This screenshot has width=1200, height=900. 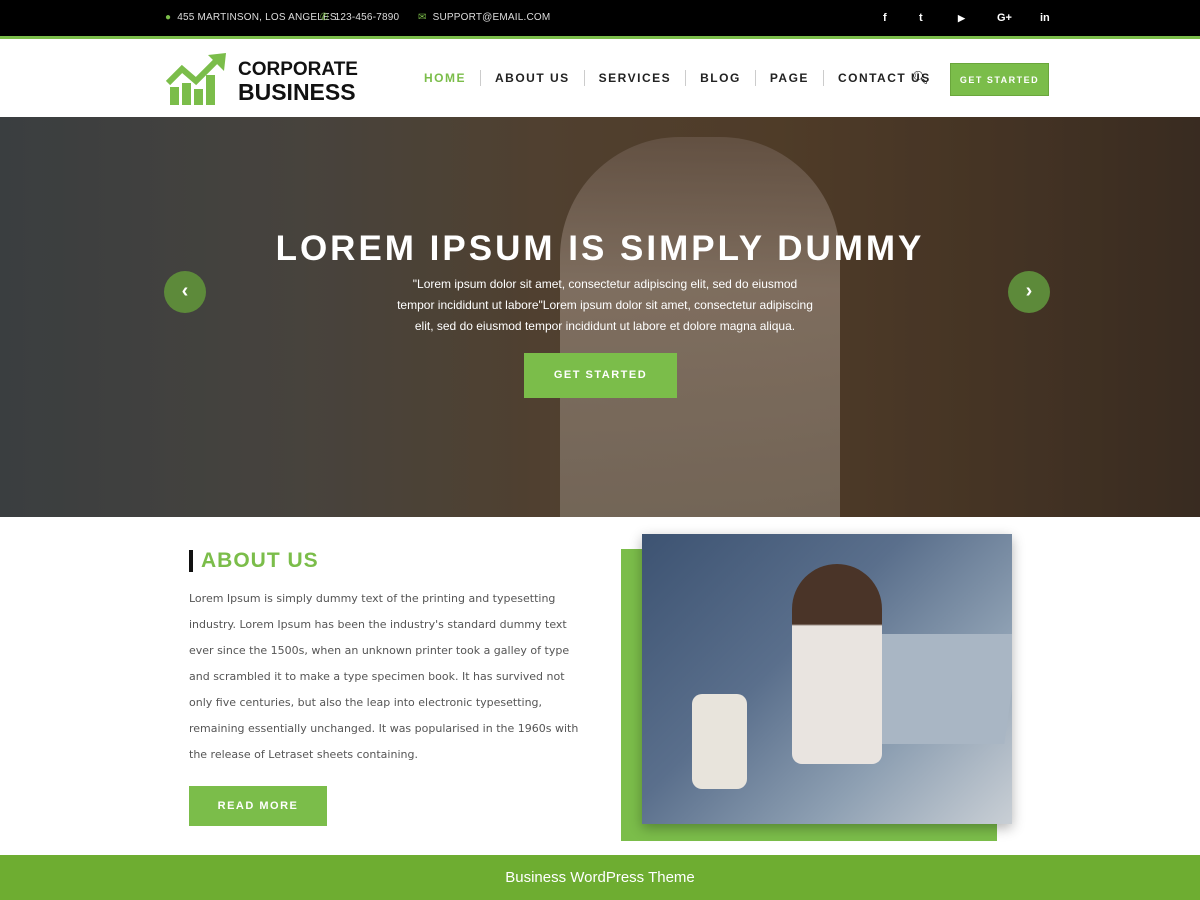 What do you see at coordinates (445, 78) in the screenshot?
I see `nav-home: HOME` at bounding box center [445, 78].